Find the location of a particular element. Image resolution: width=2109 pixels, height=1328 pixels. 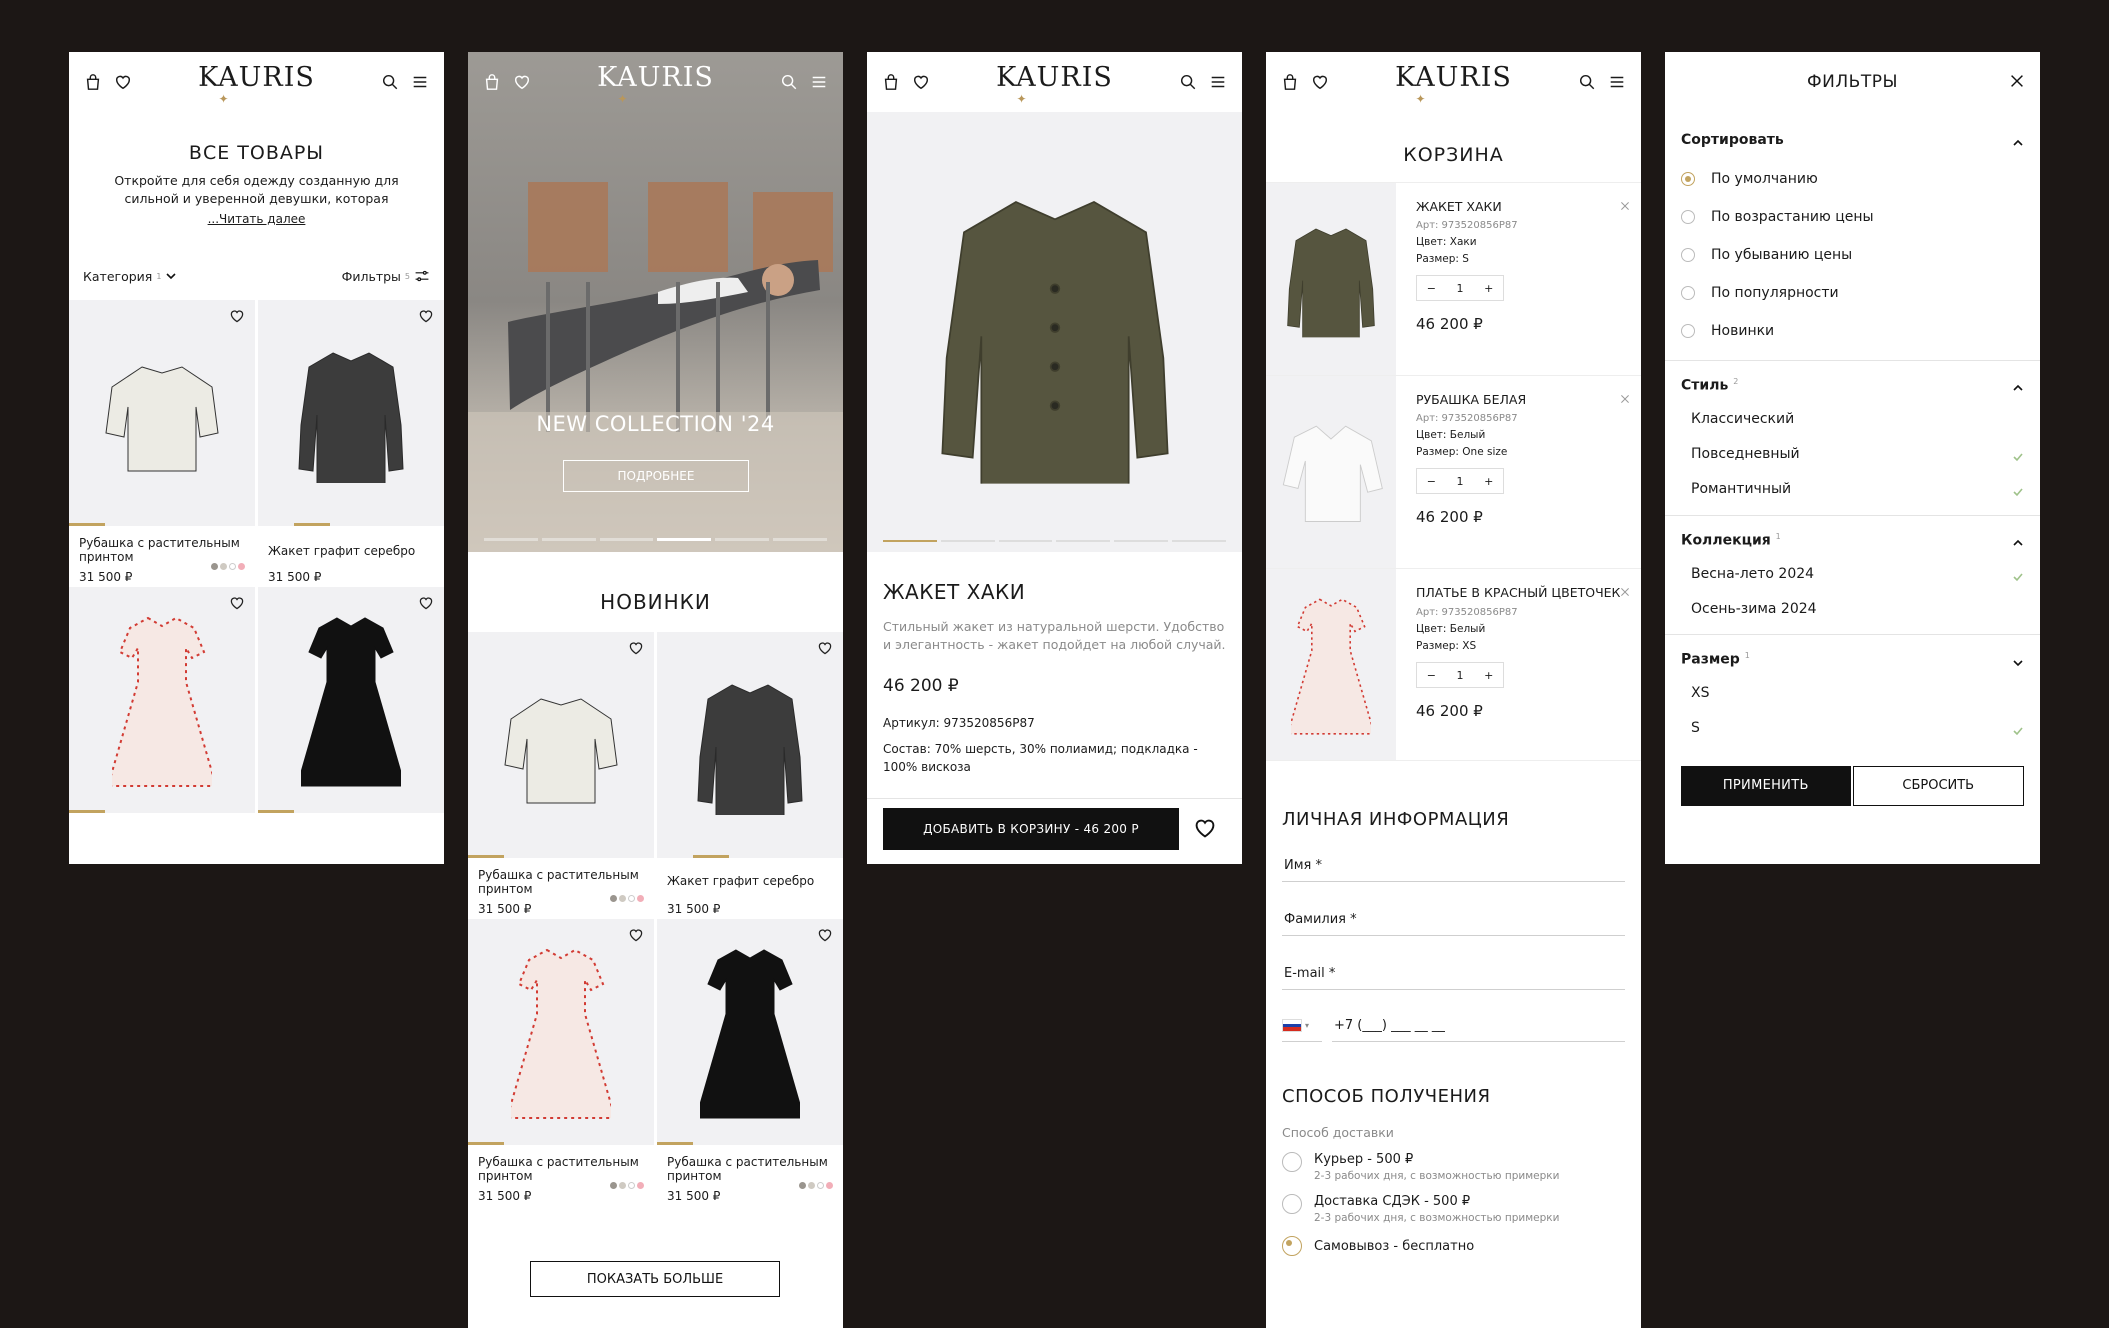

style-option: Классический is located at coordinates (1857, 419).